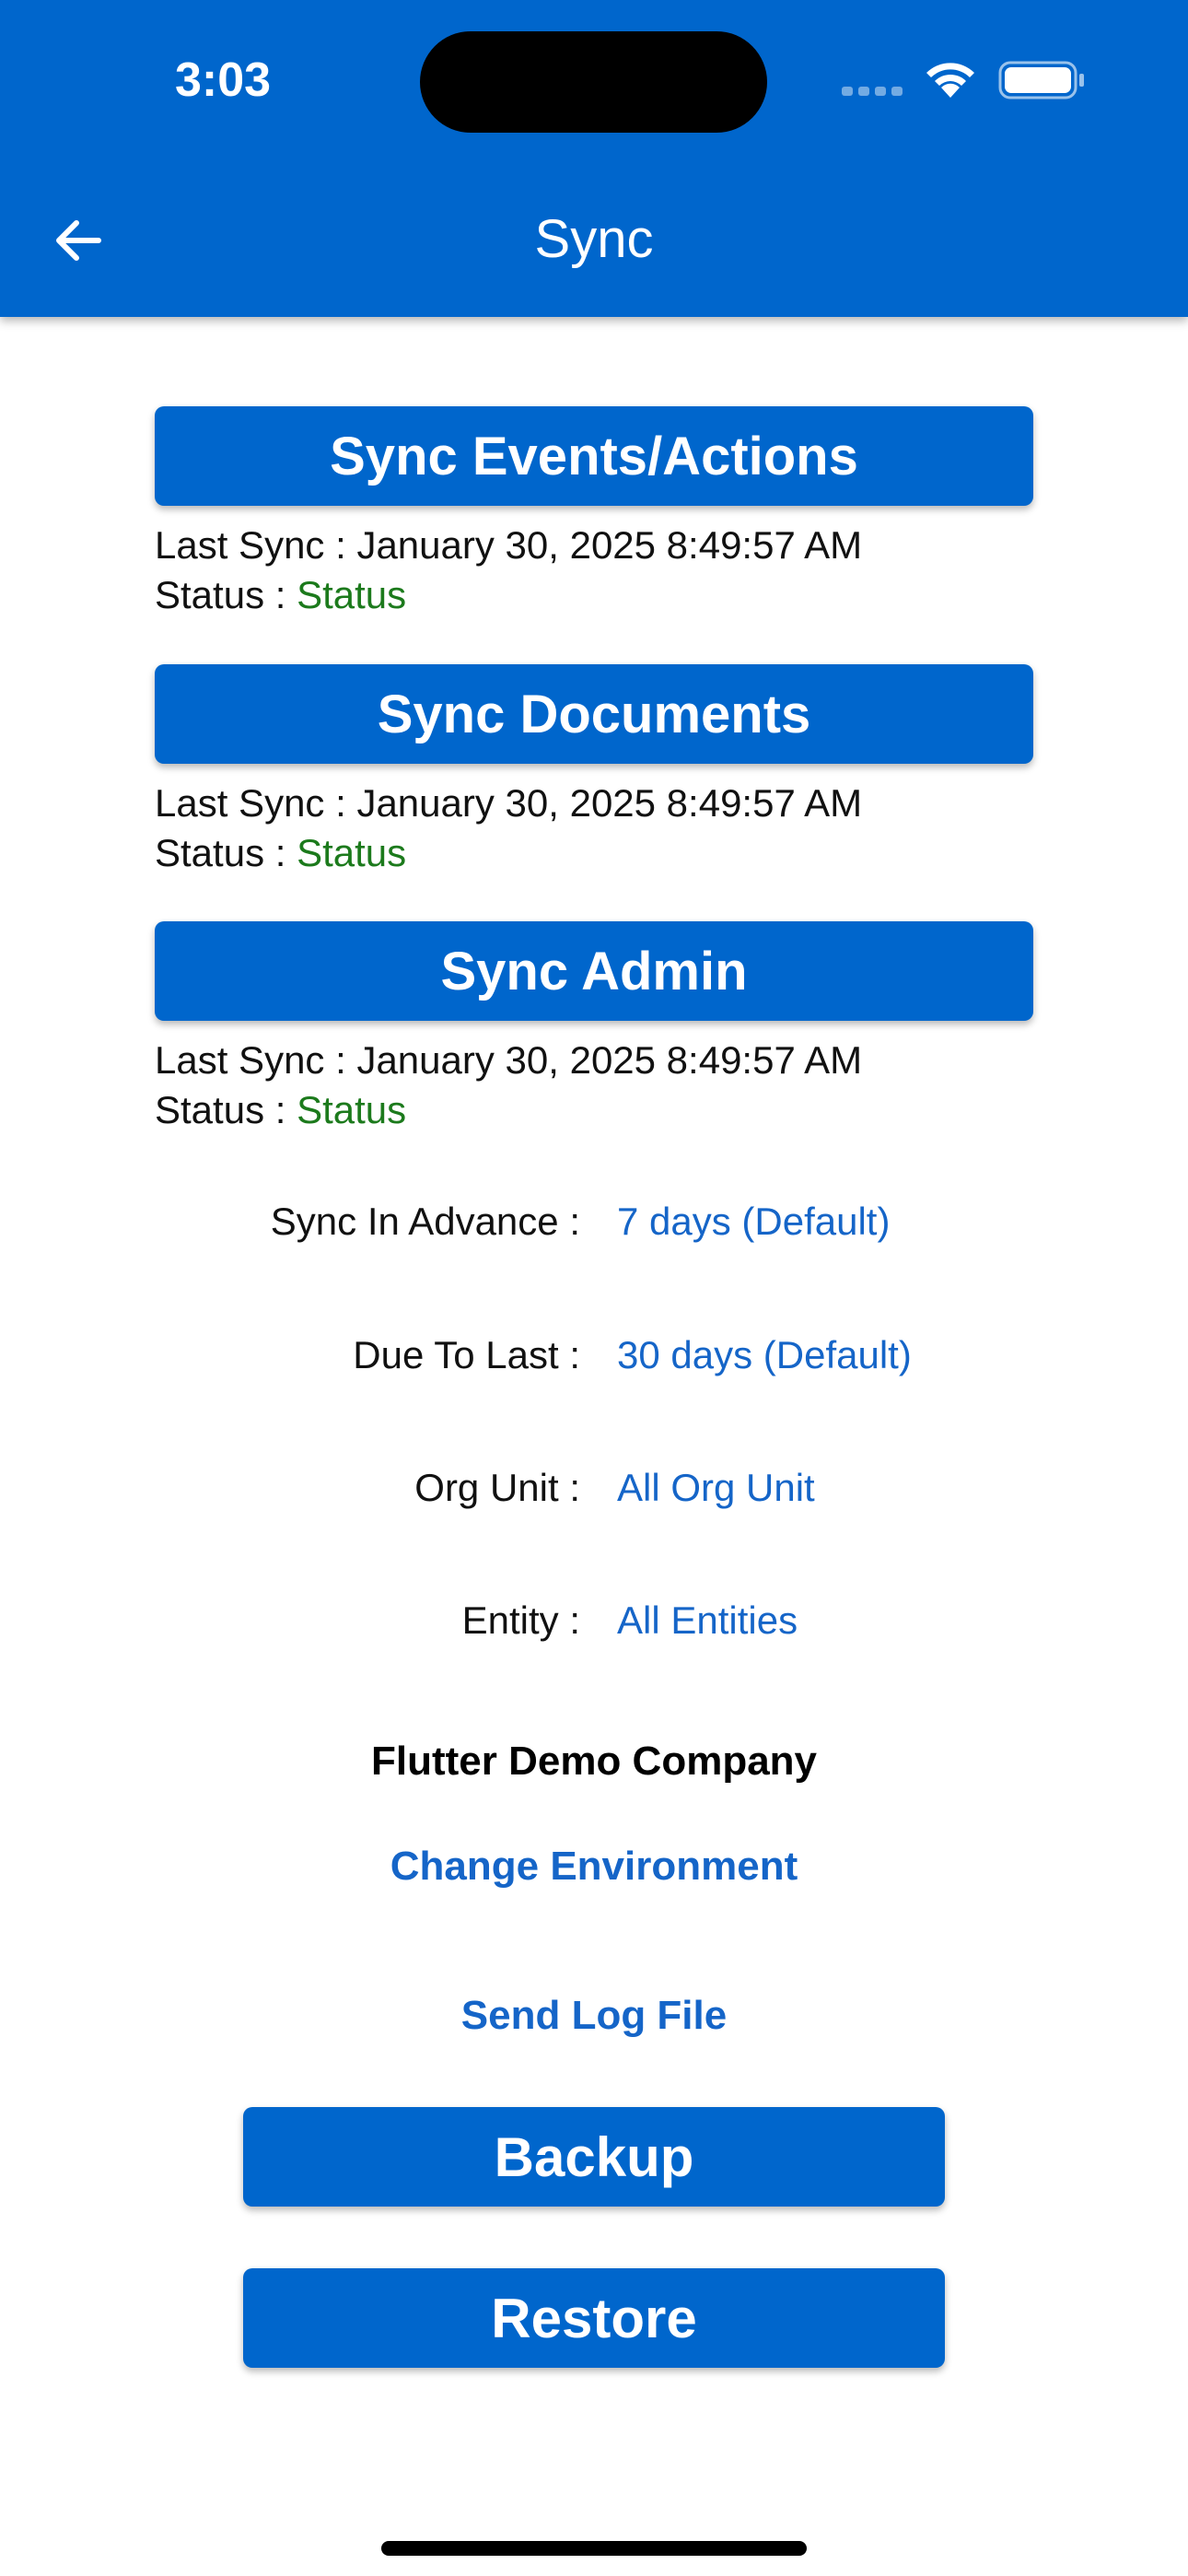  I want to click on org-unit-value: All Org Unit, so click(716, 1488).